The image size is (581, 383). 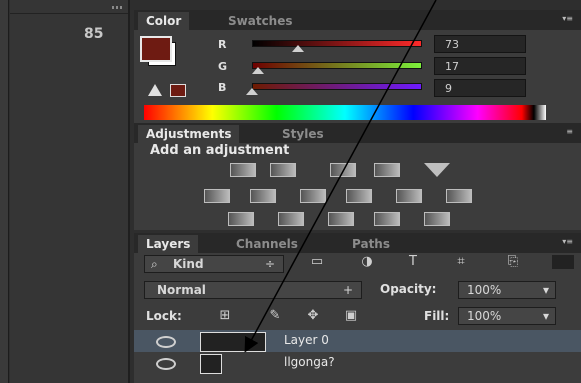 What do you see at coordinates (220, 150) in the screenshot?
I see `adjustments-heading: Add an adjustment` at bounding box center [220, 150].